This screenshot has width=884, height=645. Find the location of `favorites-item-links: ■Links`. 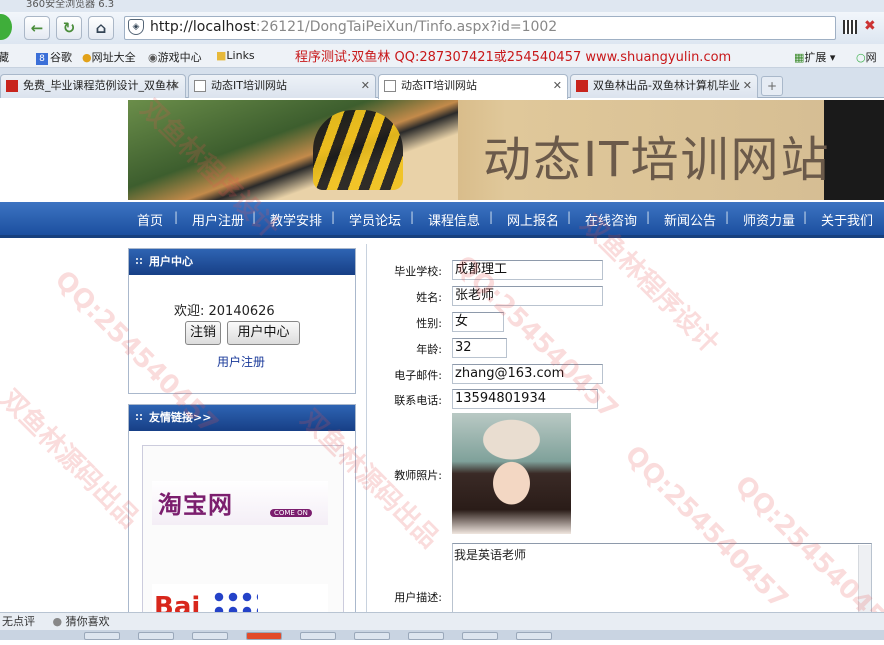

favorites-item-links: ■Links is located at coordinates (235, 55).